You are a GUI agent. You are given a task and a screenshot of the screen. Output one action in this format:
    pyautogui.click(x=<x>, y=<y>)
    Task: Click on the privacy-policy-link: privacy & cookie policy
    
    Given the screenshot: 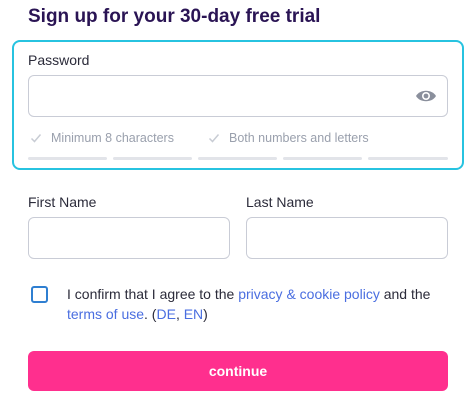 What is the action you would take?
    pyautogui.click(x=309, y=294)
    